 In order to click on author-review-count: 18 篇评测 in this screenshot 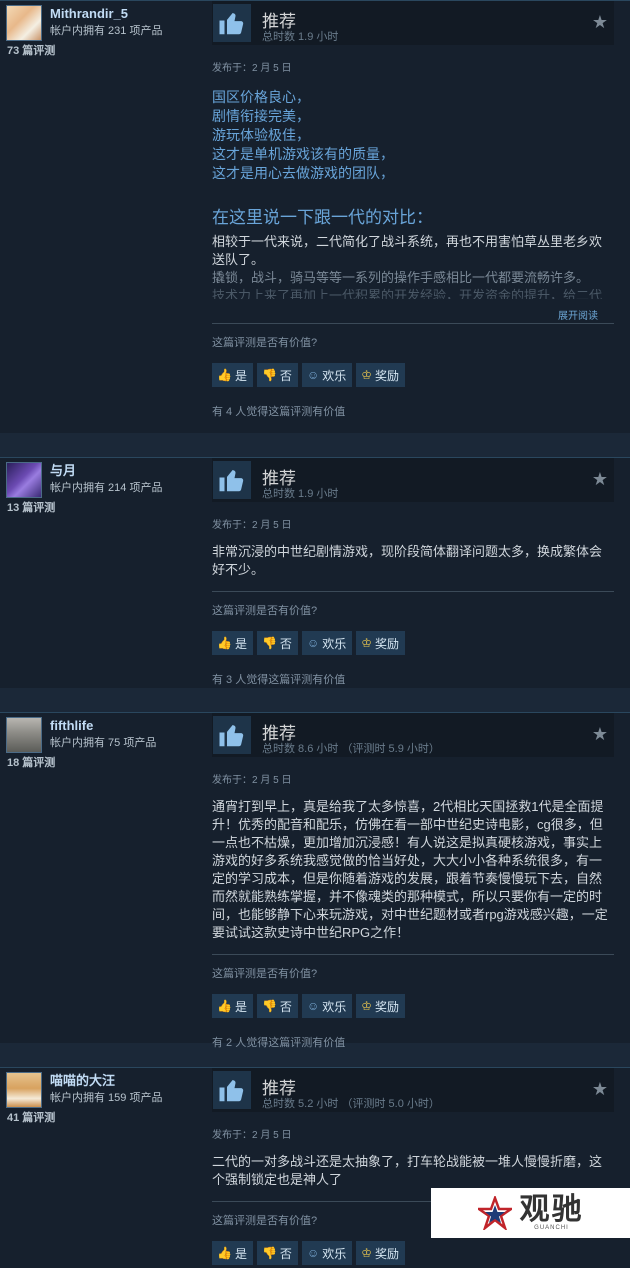, I will do `click(106, 761)`.